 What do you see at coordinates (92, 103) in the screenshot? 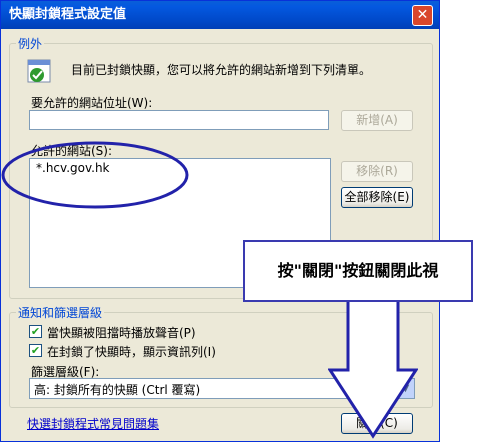
I see `address-label: 要允許的網站位址(W):` at bounding box center [92, 103].